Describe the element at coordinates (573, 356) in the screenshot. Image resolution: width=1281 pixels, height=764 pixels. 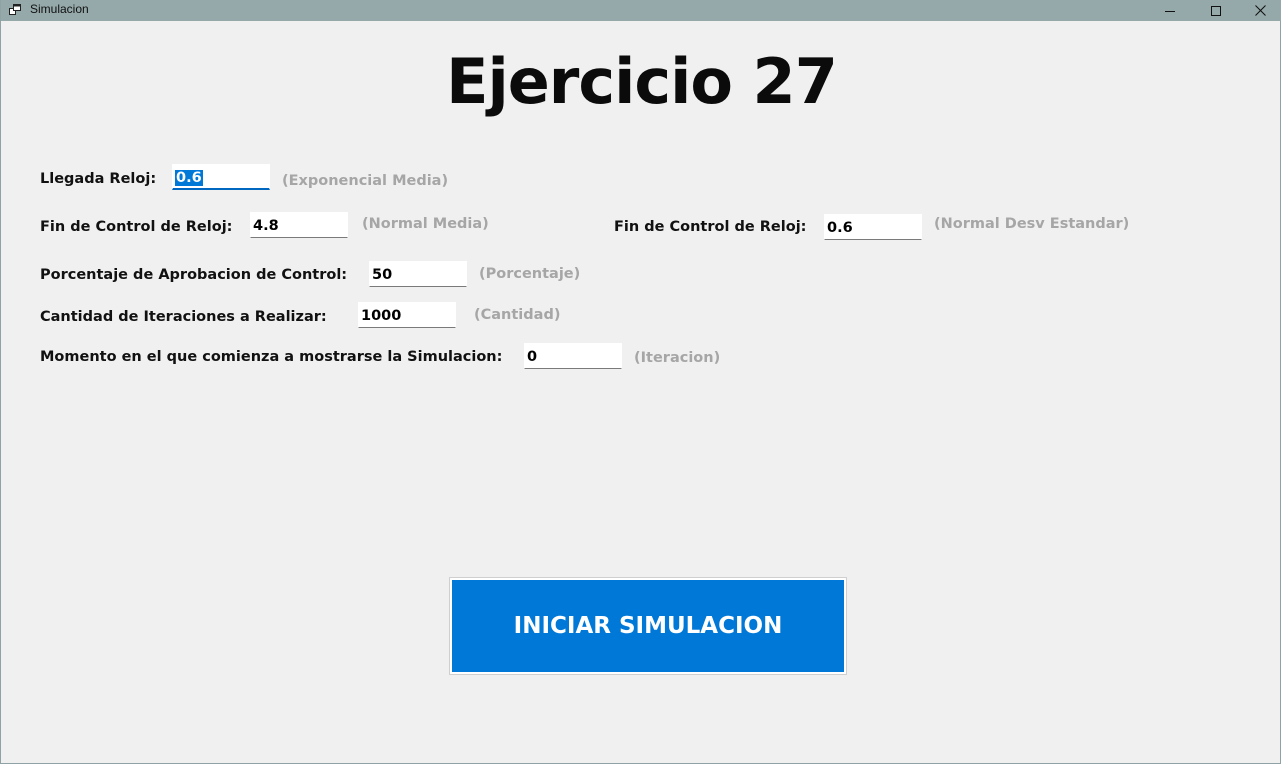
I see `momento-inicio-input: 0` at that location.